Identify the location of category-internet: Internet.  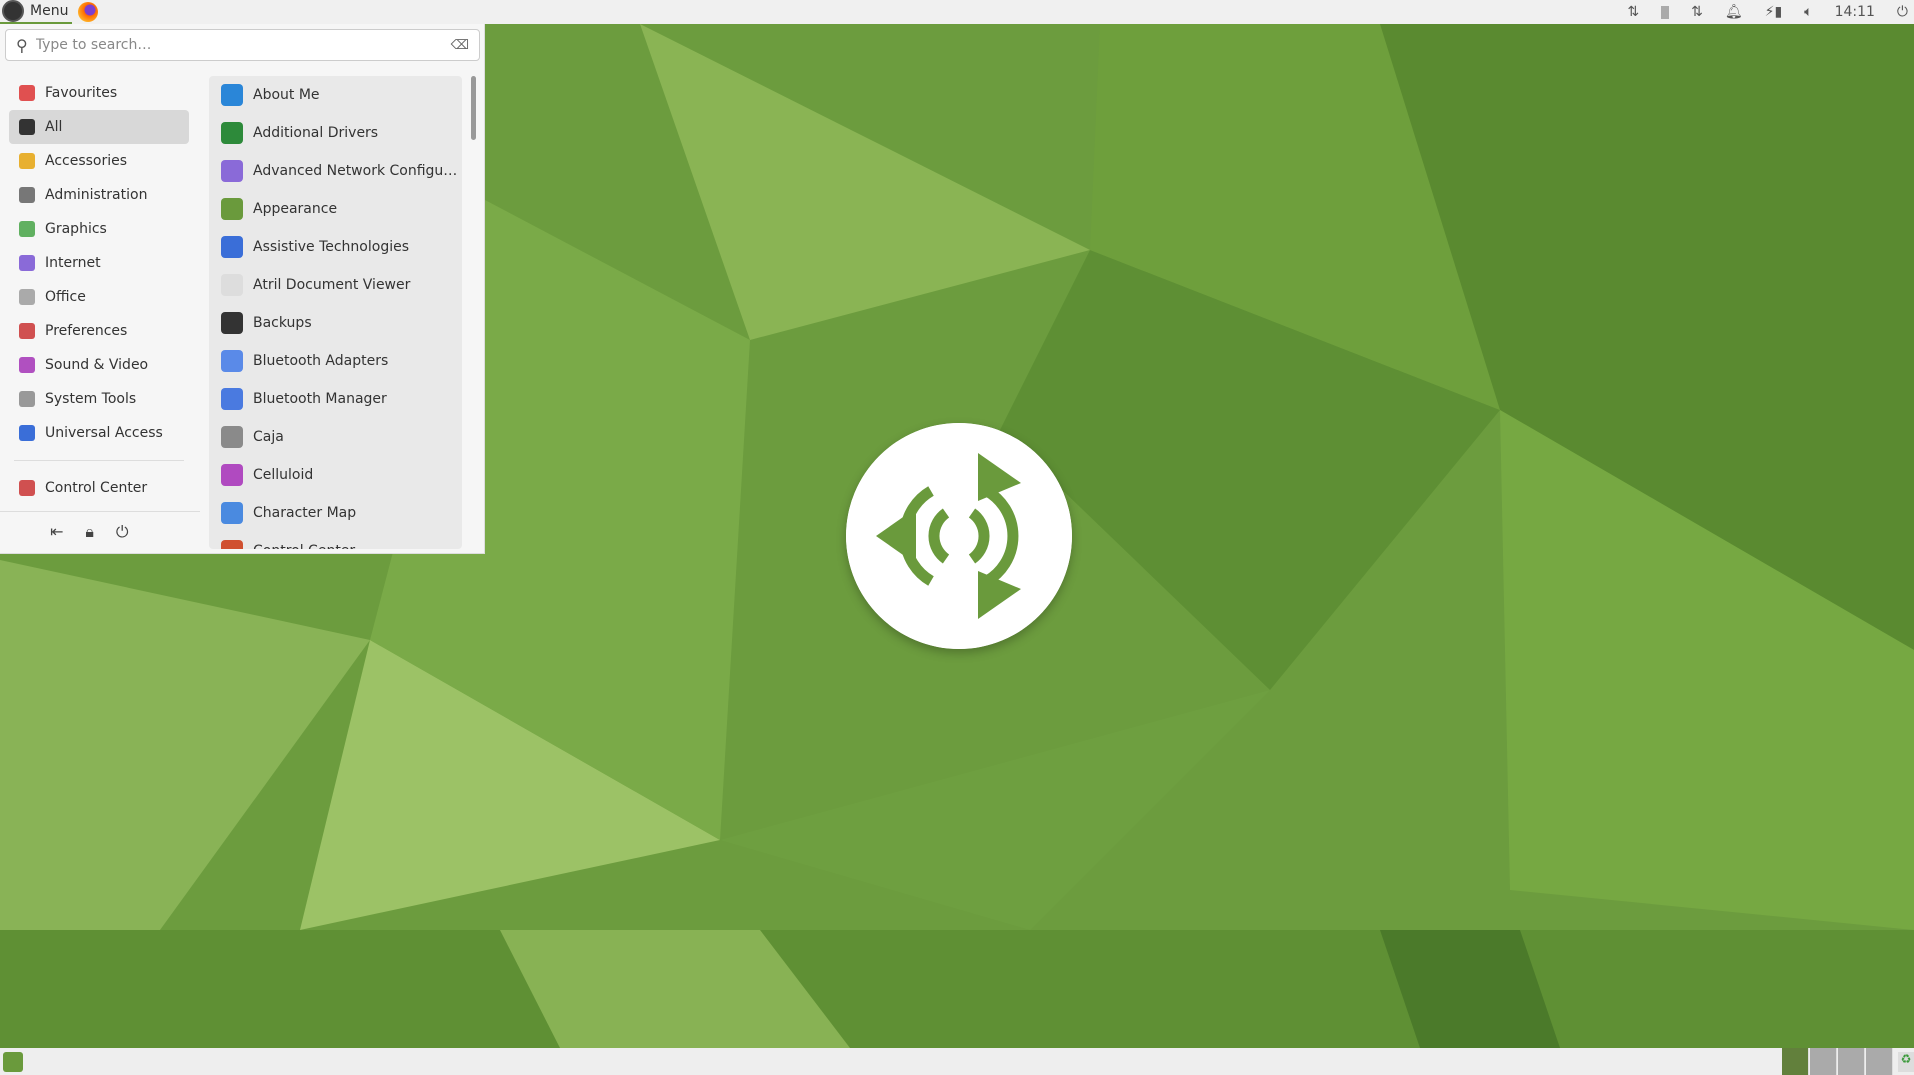
(99, 263).